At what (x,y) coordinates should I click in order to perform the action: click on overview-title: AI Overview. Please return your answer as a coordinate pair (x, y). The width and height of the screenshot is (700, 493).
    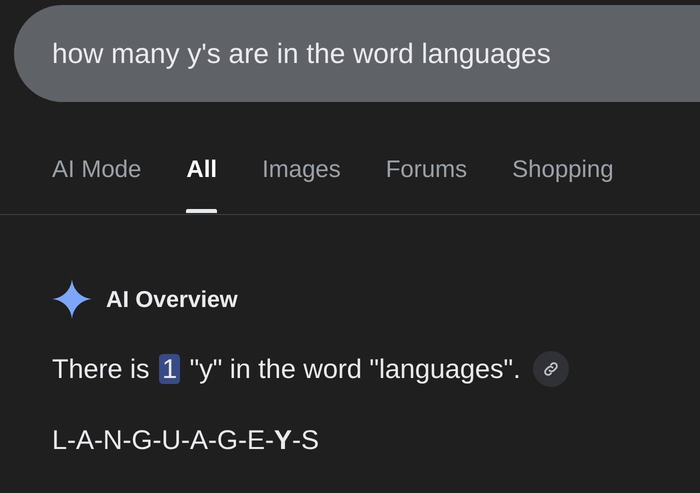
    Looking at the image, I should click on (172, 299).